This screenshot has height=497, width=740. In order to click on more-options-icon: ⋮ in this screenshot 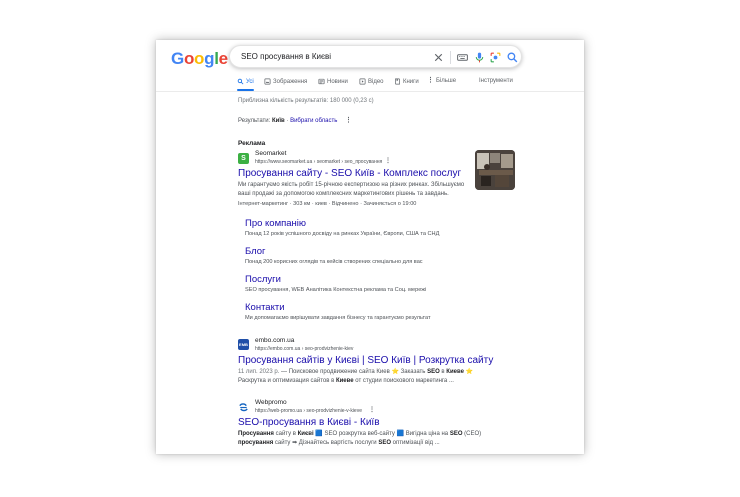, I will do `click(348, 120)`.